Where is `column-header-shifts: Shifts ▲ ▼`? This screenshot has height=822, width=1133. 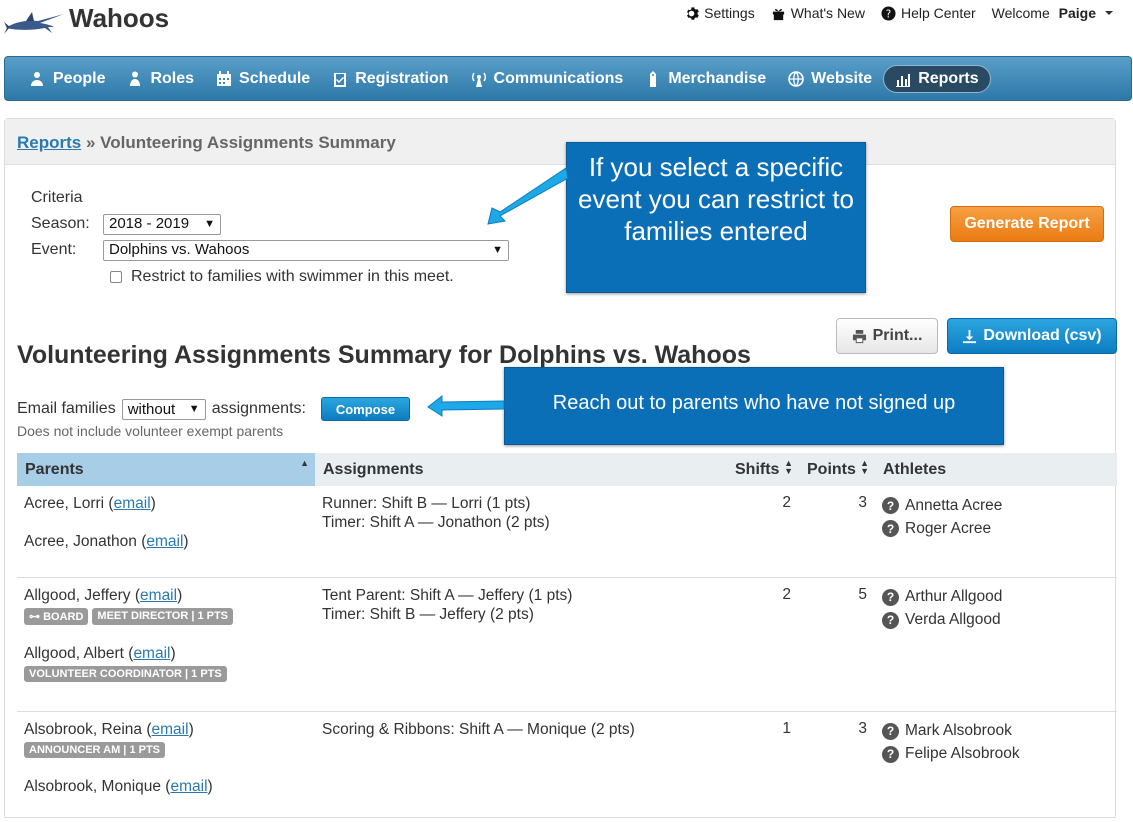 column-header-shifts: Shifts ▲ ▼ is located at coordinates (763, 469).